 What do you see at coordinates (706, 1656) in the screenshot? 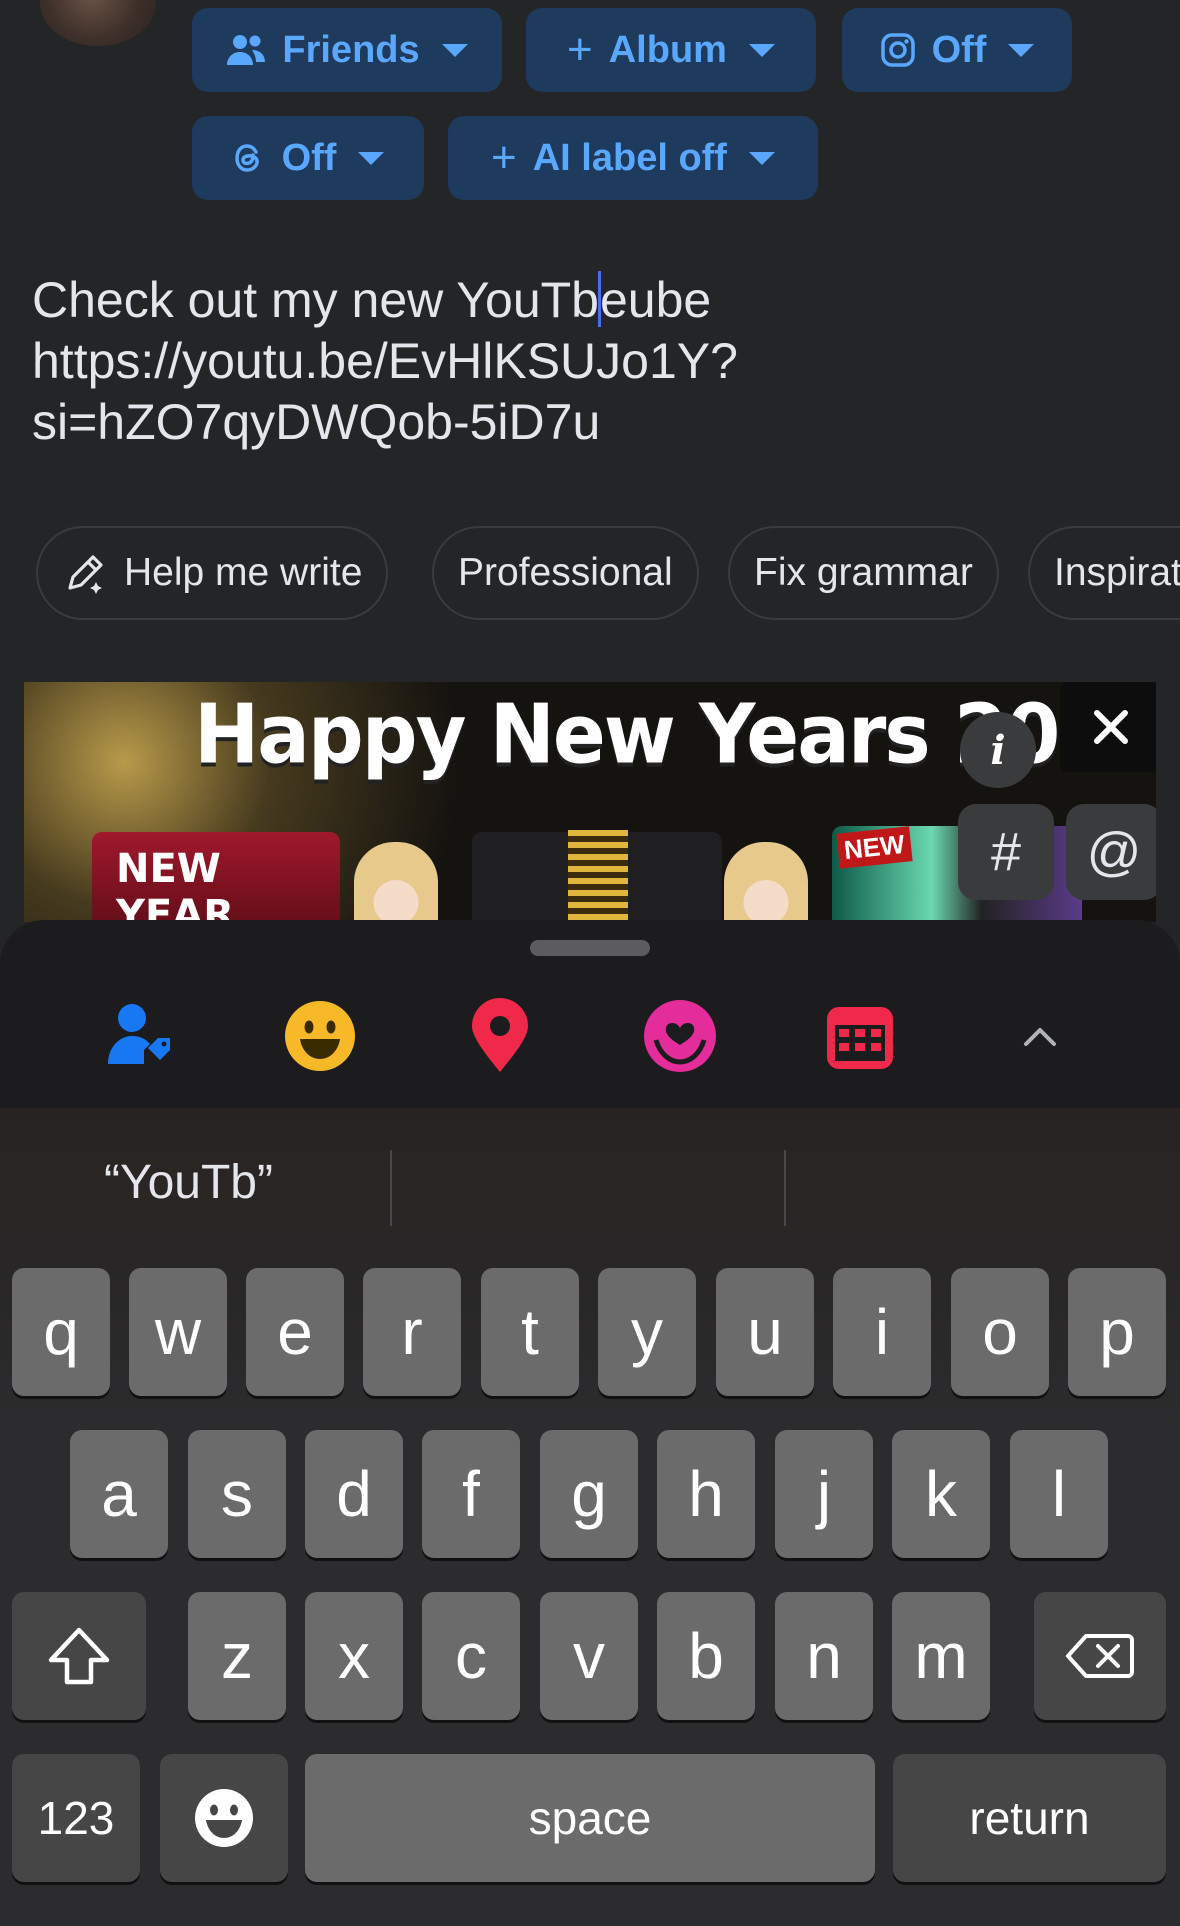
I see `key-b: b` at bounding box center [706, 1656].